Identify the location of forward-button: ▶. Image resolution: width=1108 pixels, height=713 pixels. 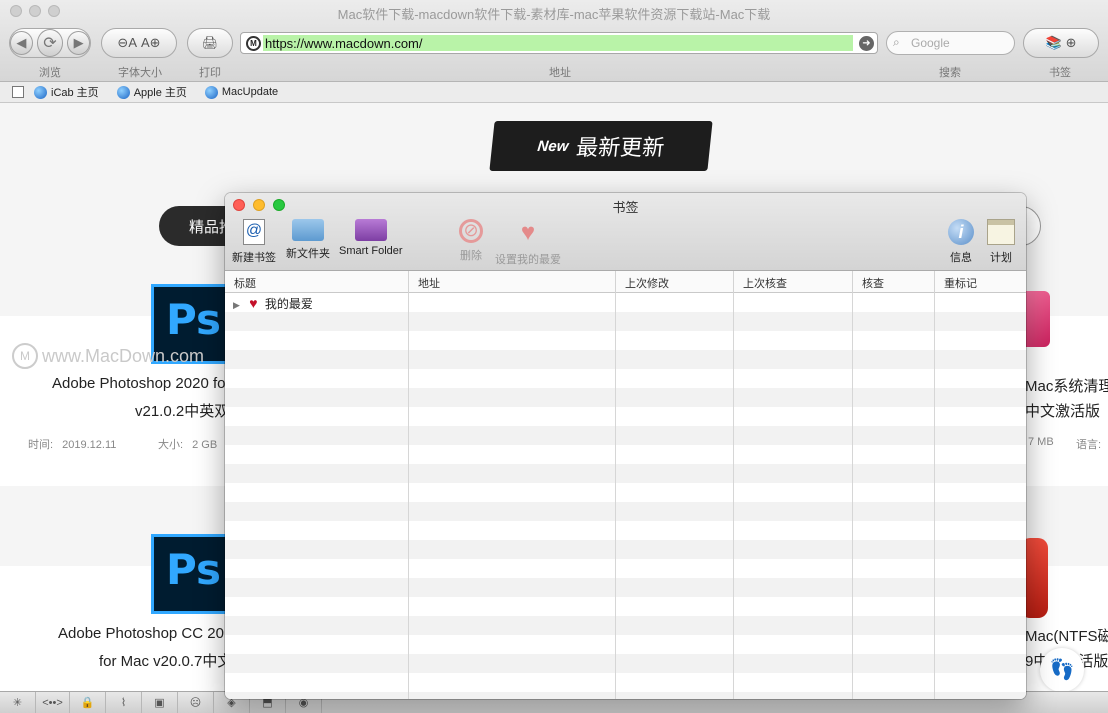
(79, 43).